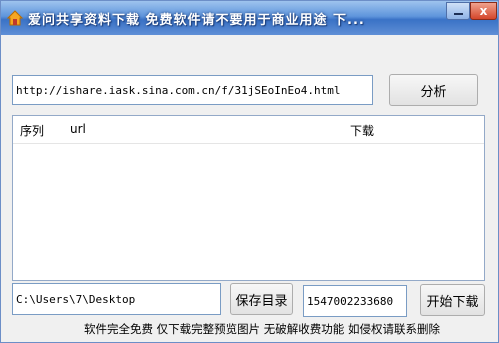 This screenshot has height=343, width=499. I want to click on close-button: x, so click(483, 11).